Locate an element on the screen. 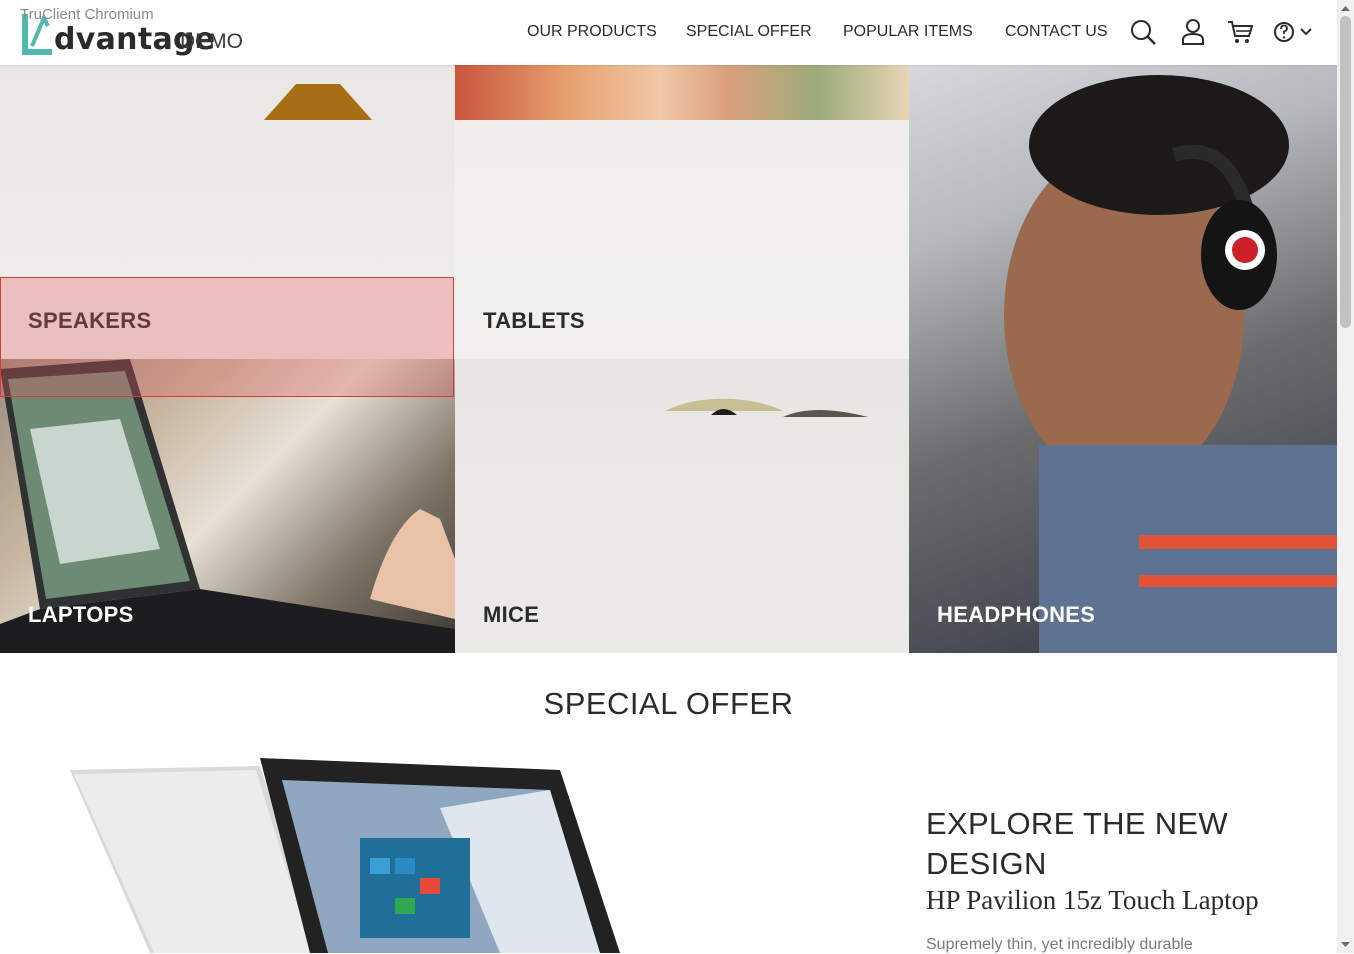 This screenshot has height=954, width=1354. offer-heading: EXPLORE THE NEW DESIGN is located at coordinates (1077, 843).